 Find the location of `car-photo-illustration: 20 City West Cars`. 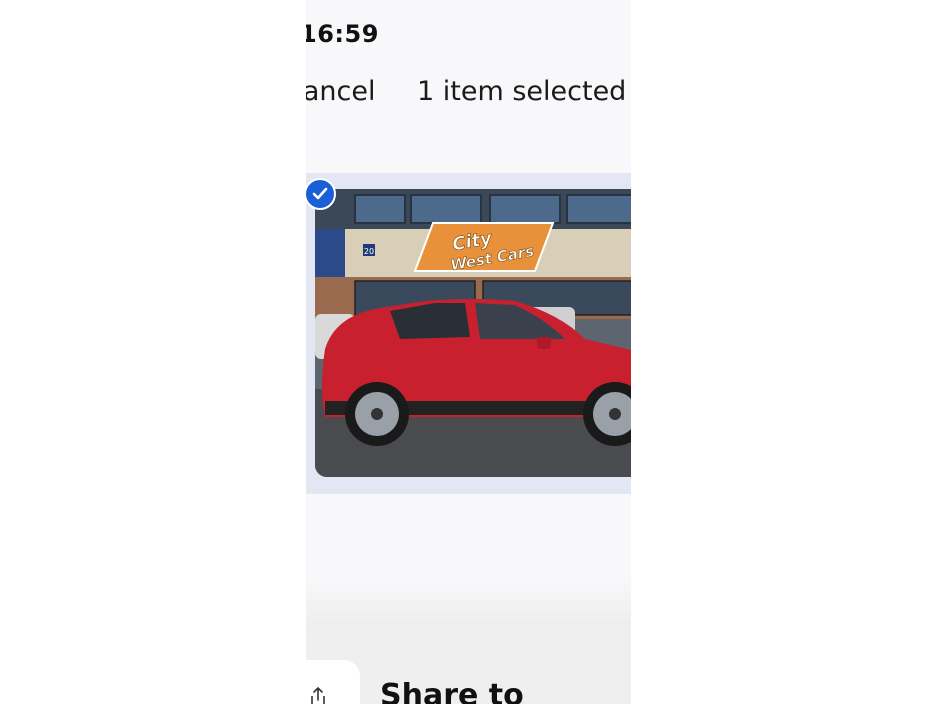

car-photo-illustration: 20 City West Cars is located at coordinates (473, 333).